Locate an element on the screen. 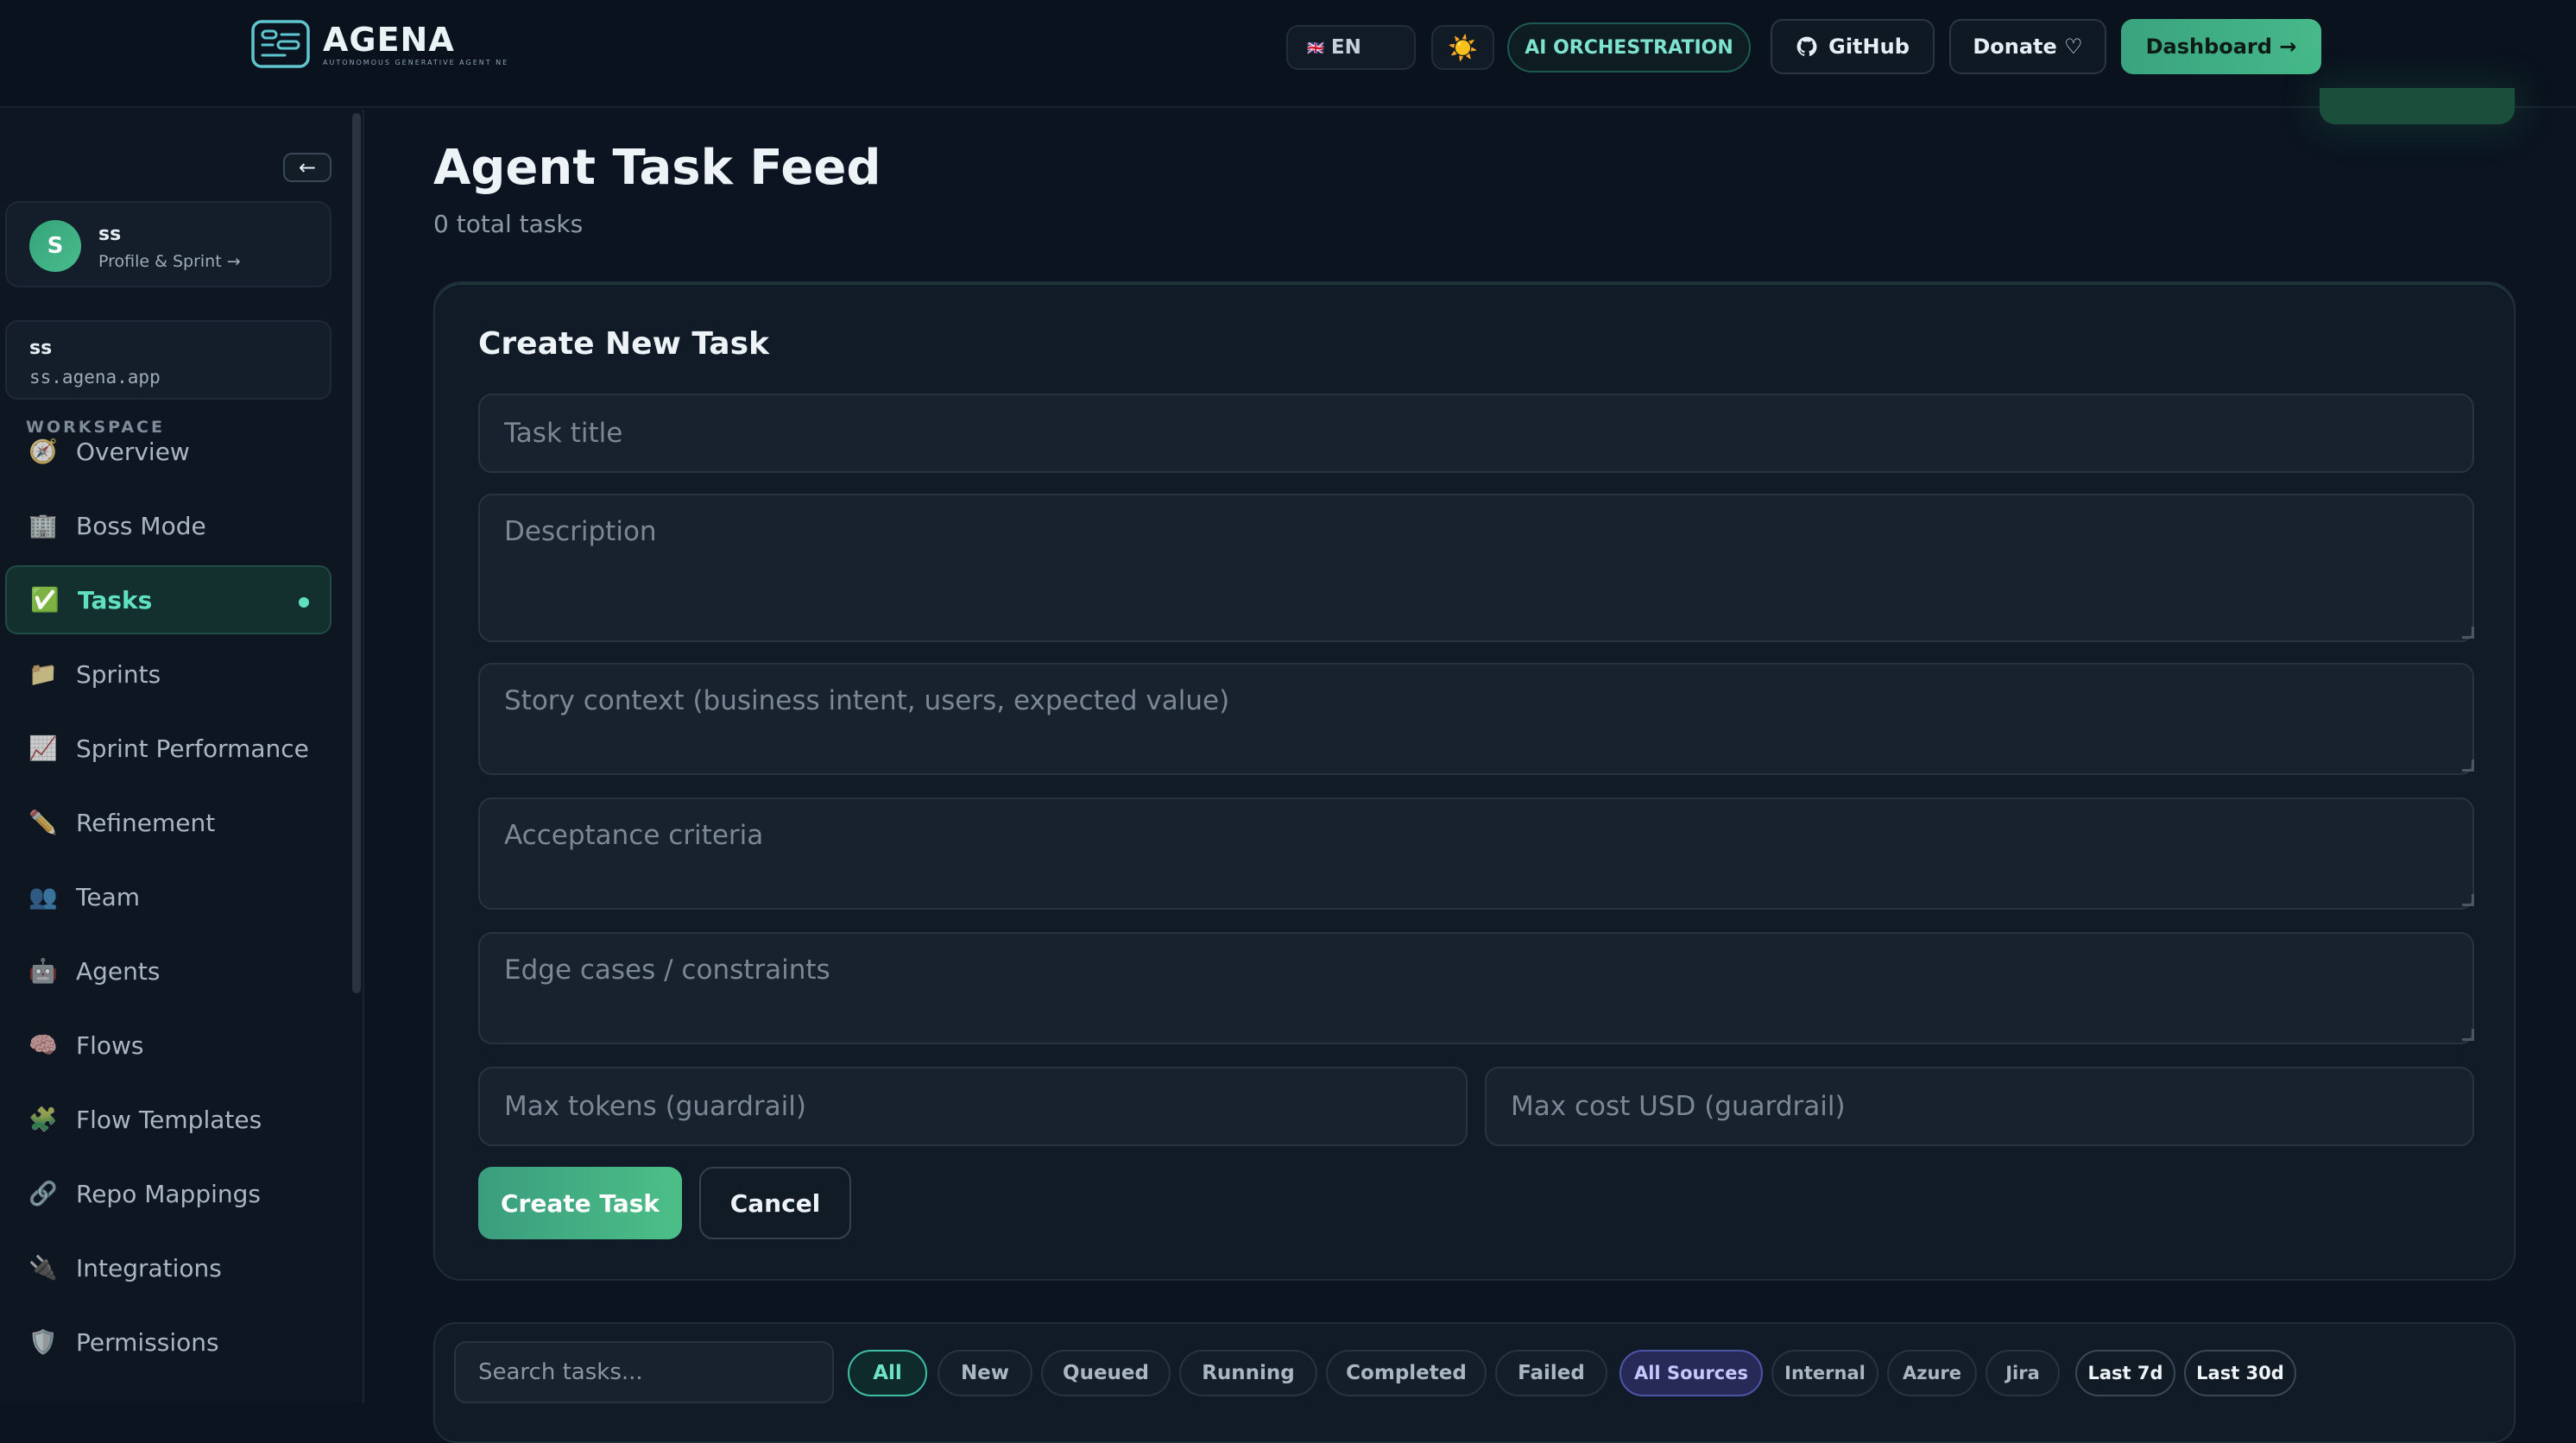 Image resolution: width=2576 pixels, height=1443 pixels. language-label: EN is located at coordinates (1345, 47).